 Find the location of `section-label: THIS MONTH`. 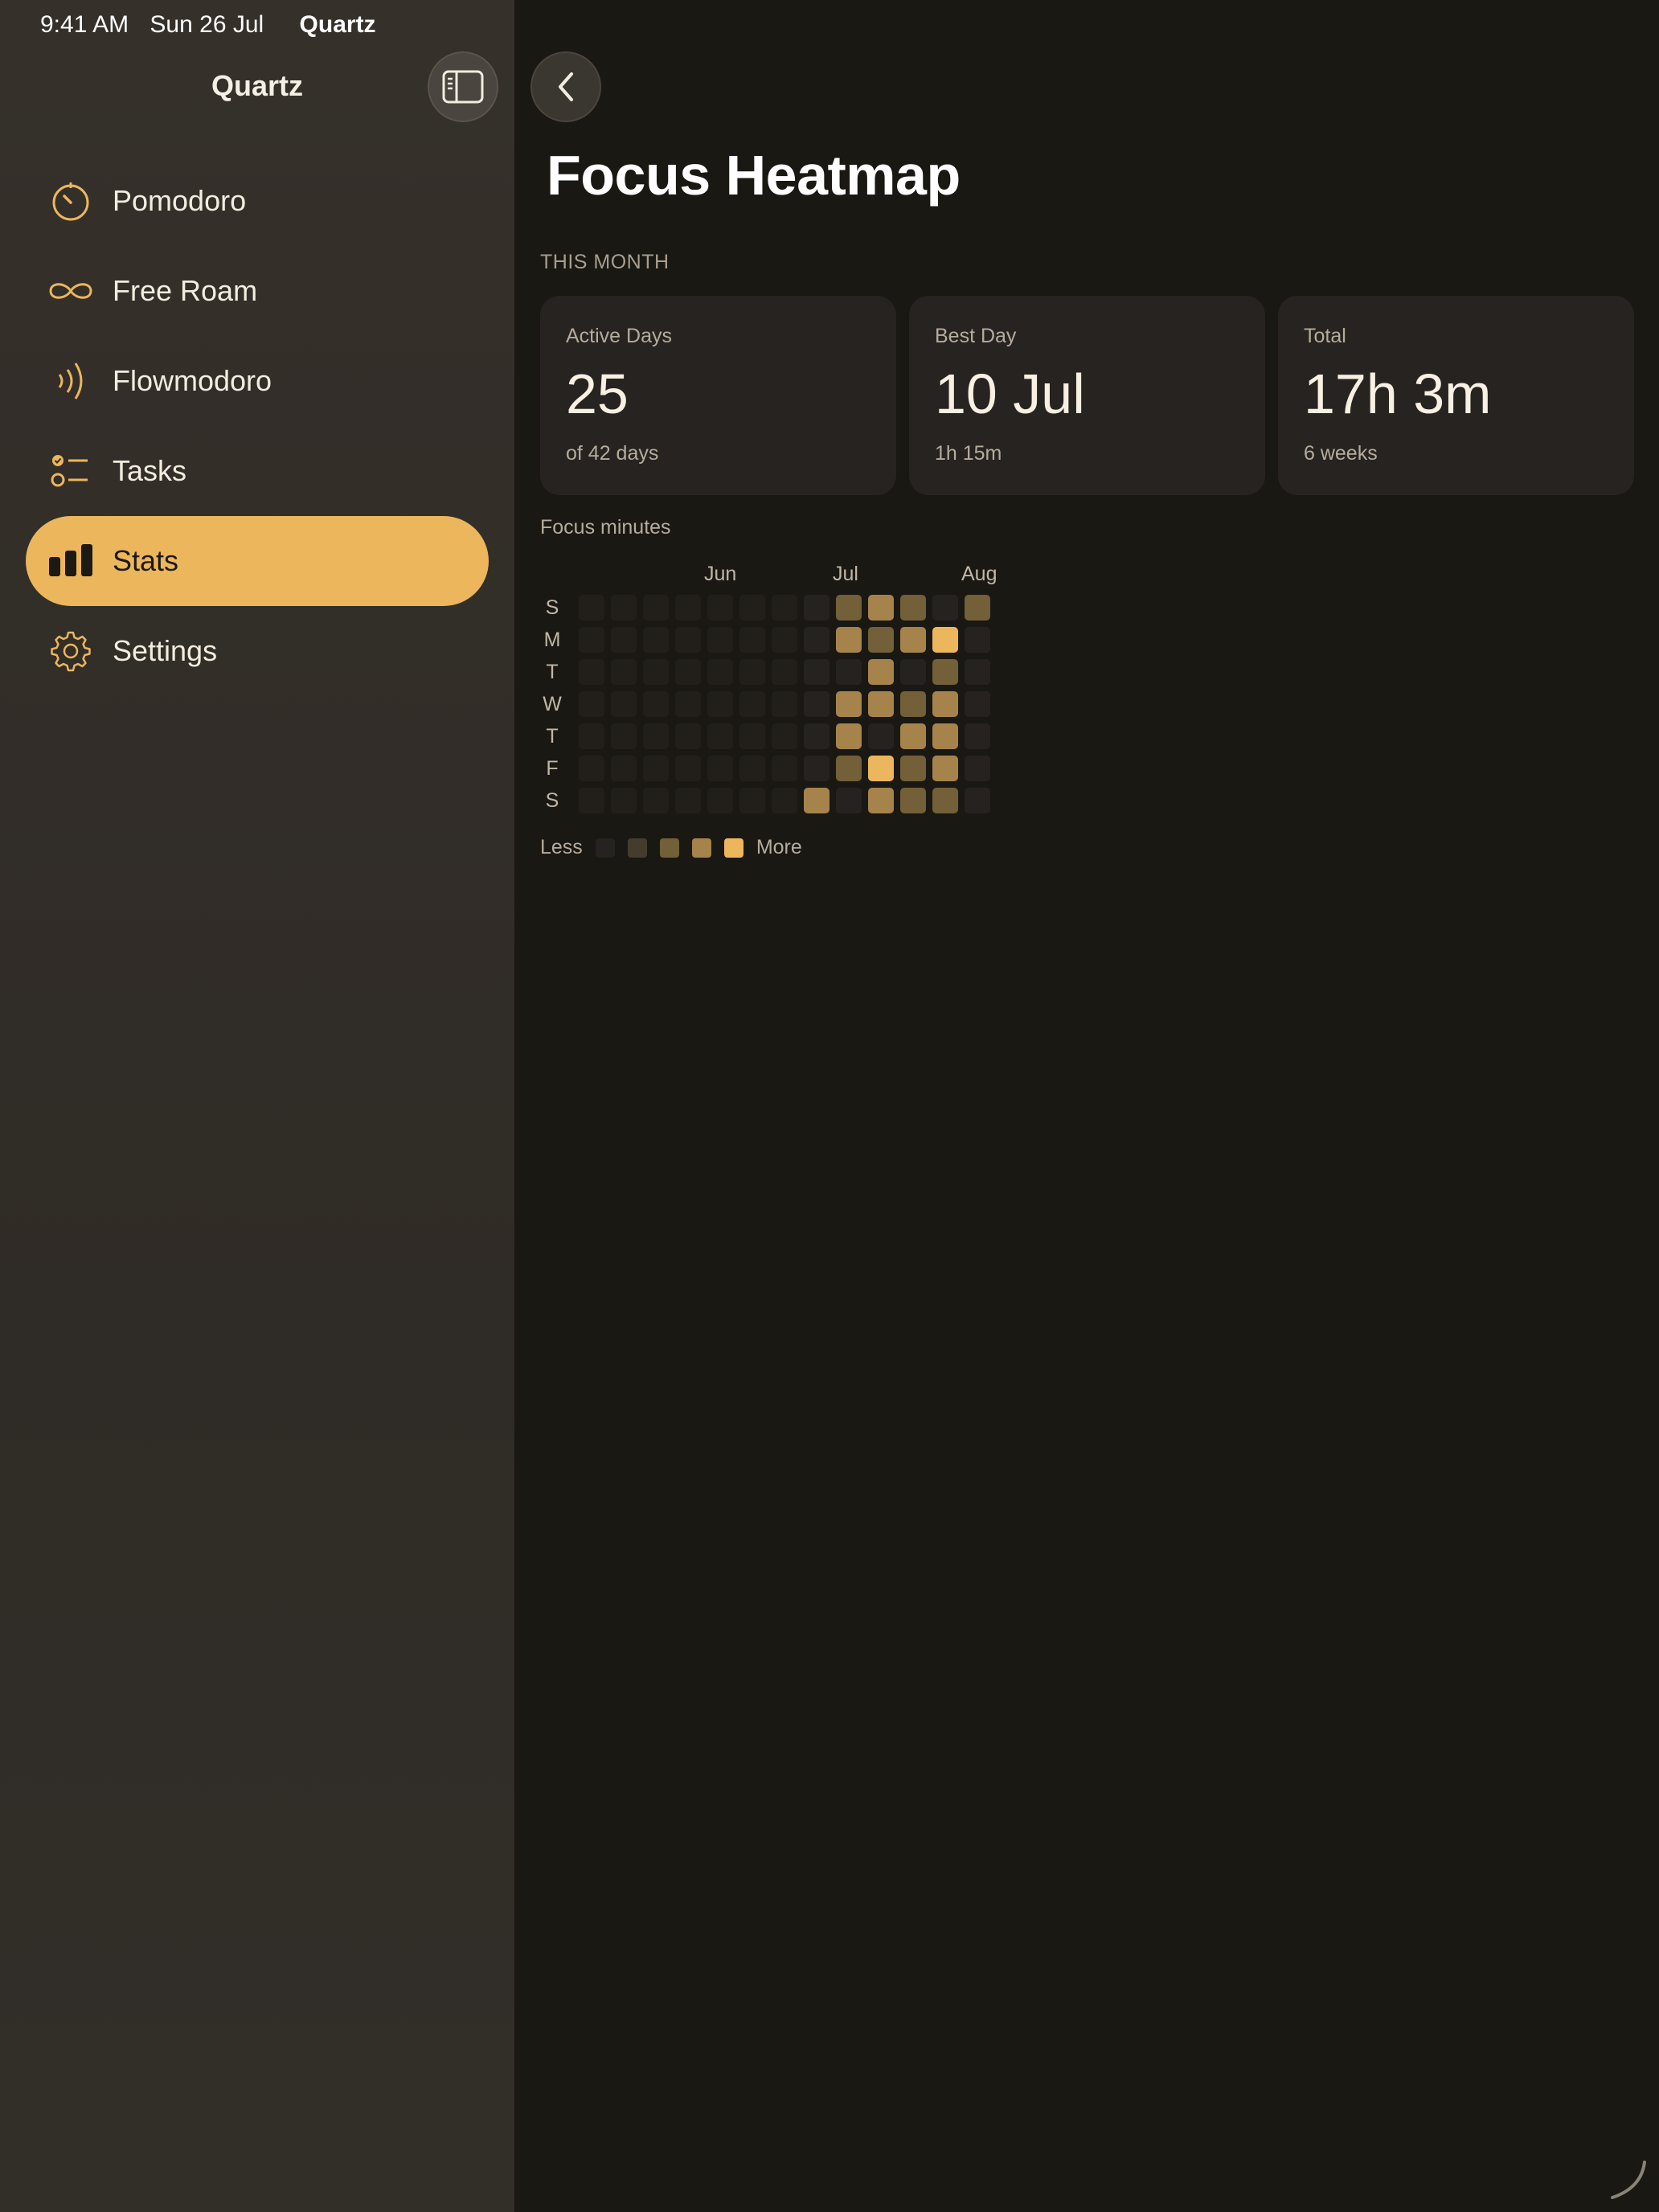

section-label: THIS MONTH is located at coordinates (605, 262).